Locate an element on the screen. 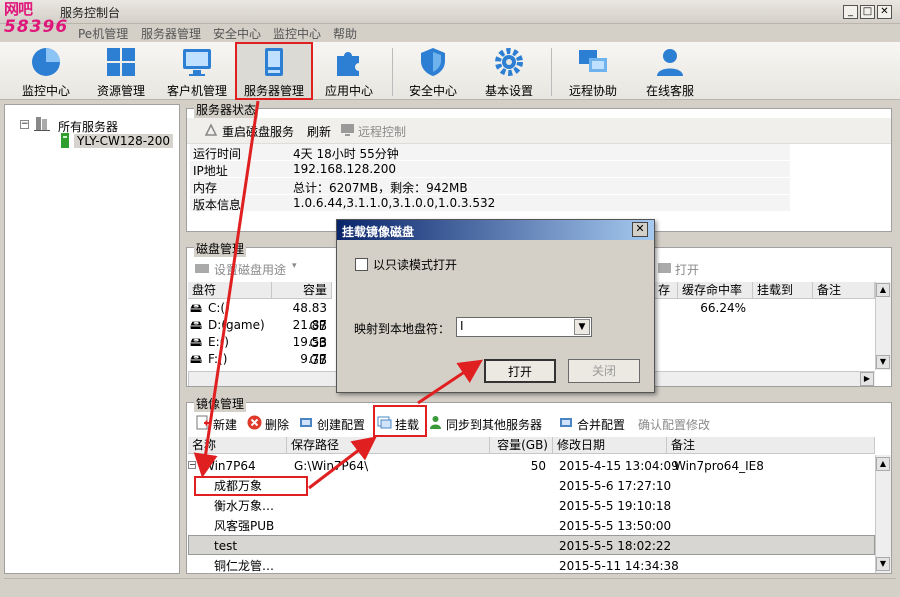 The width and height of the screenshot is (900, 597). disk-management-title: 磁盘管理 is located at coordinates (220, 248).